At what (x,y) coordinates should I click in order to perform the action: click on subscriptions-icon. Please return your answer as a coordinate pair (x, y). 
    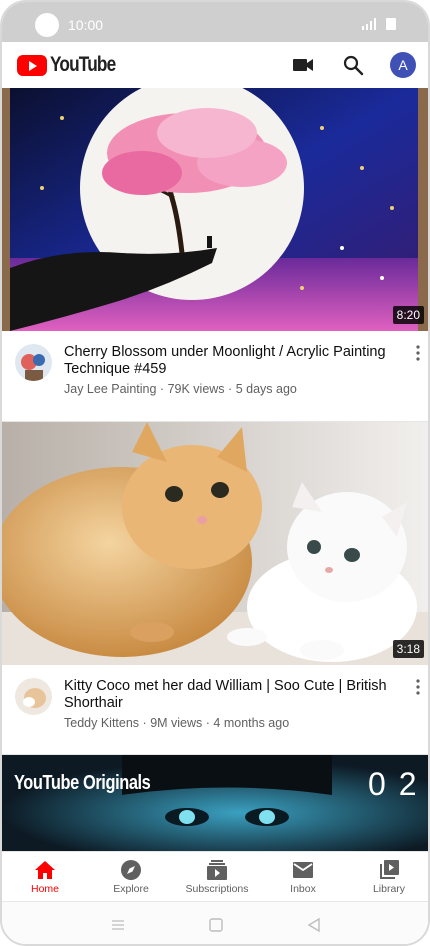
    Looking at the image, I should click on (217, 870).